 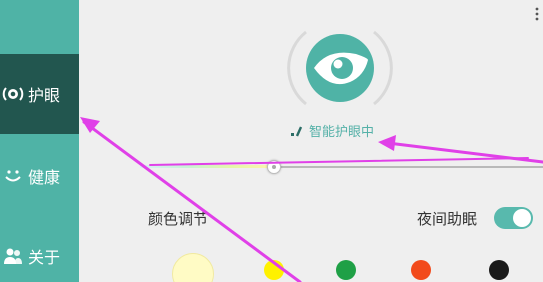 I want to click on swatch-yellow, so click(x=274, y=270).